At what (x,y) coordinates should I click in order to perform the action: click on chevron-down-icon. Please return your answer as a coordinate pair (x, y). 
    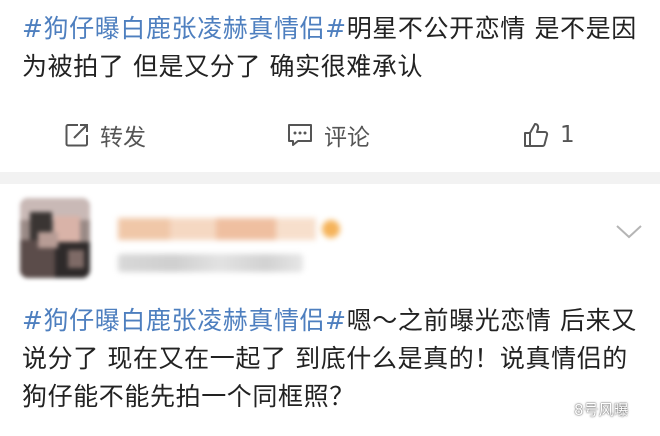
    Looking at the image, I should click on (629, 236).